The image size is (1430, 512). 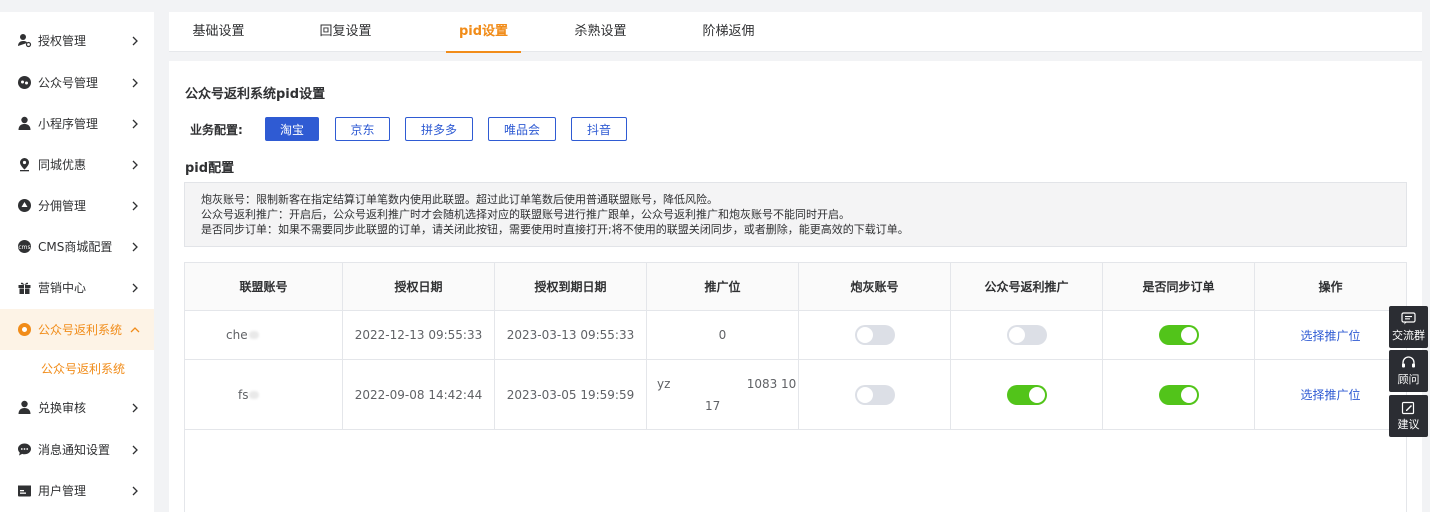 I want to click on sidebar-item-auth: 授权管理, so click(x=77, y=40).